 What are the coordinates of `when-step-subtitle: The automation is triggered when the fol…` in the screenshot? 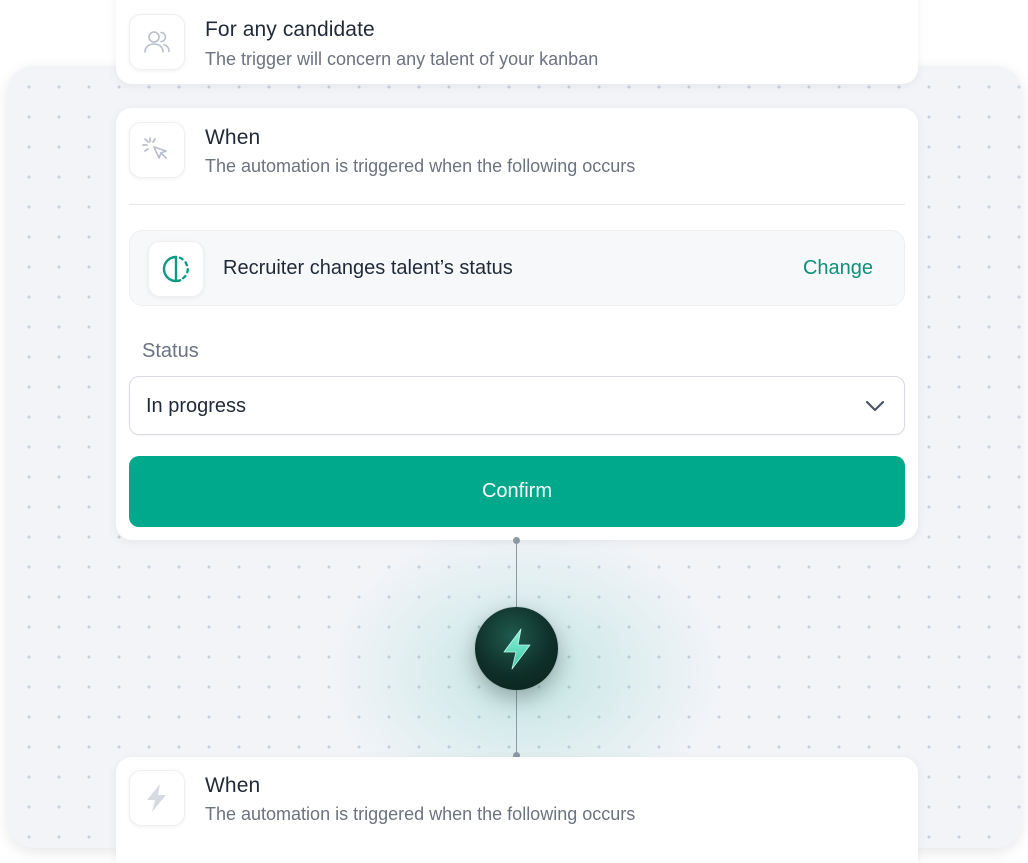 It's located at (420, 166).